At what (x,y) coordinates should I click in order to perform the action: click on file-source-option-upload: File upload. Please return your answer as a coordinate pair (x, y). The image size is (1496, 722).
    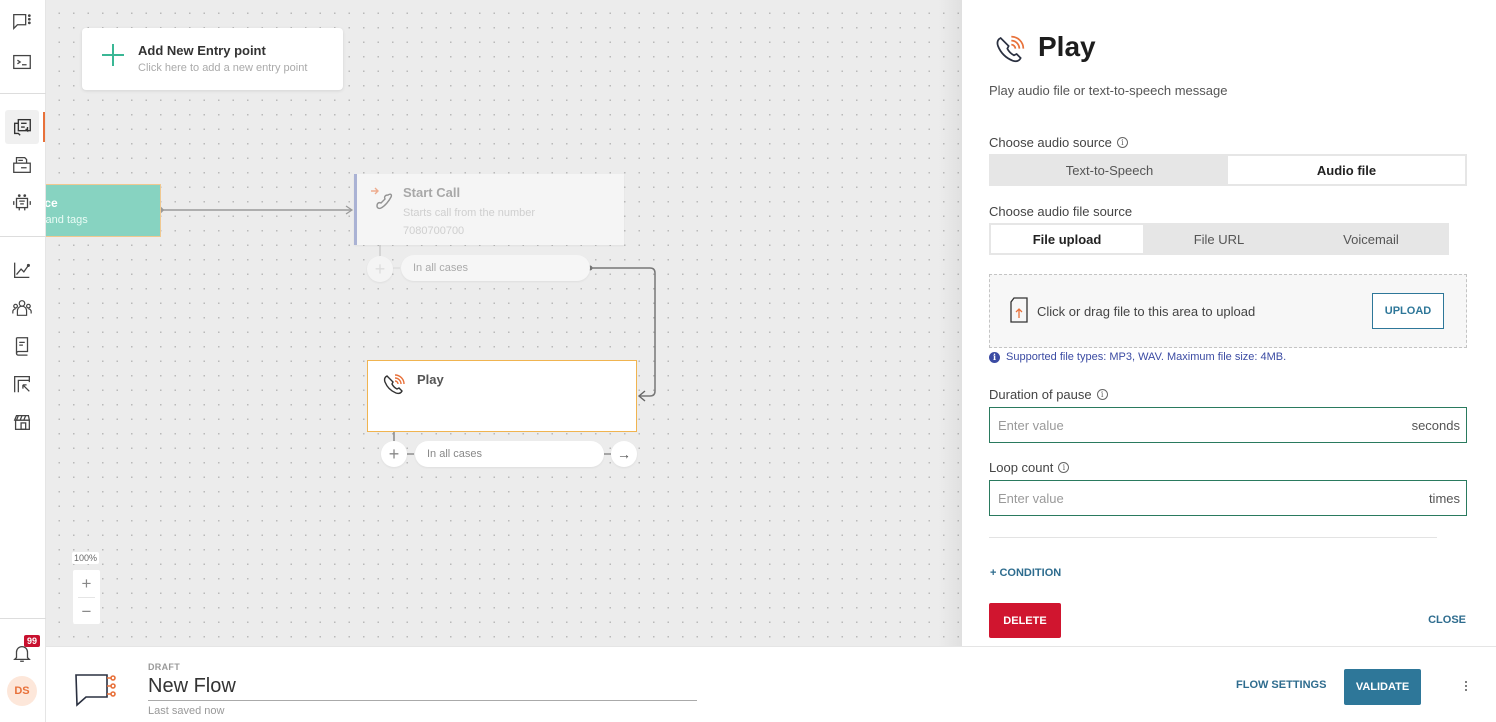
    Looking at the image, I should click on (1067, 239).